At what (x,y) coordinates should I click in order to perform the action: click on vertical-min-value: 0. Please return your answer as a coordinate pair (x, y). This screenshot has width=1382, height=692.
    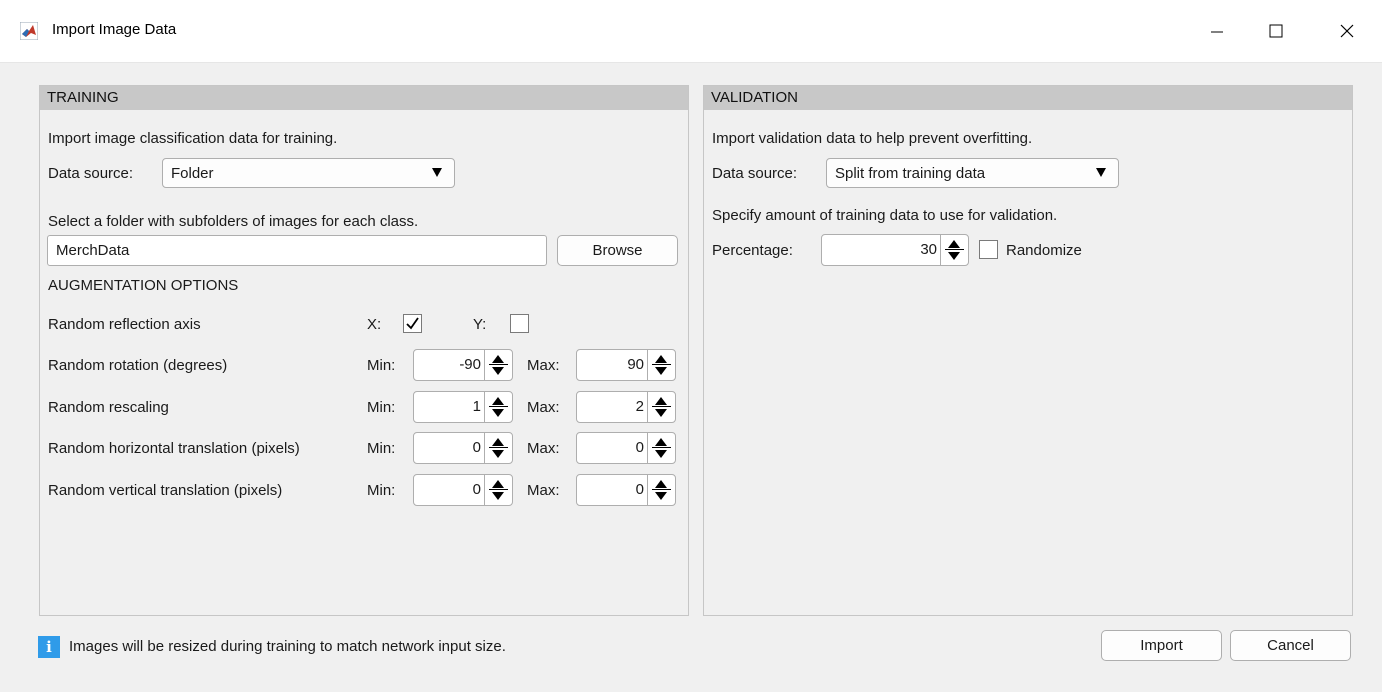
    Looking at the image, I should click on (476, 489).